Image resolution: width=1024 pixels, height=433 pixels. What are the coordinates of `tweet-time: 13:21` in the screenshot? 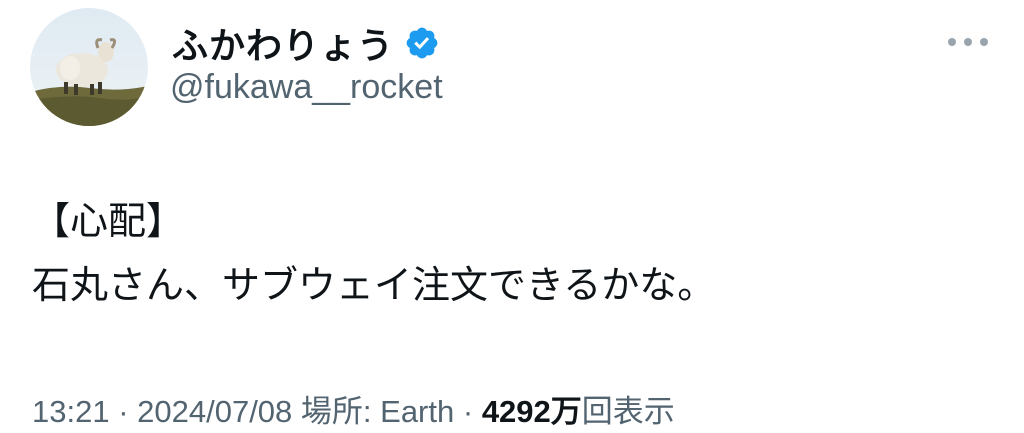 It's located at (71, 411).